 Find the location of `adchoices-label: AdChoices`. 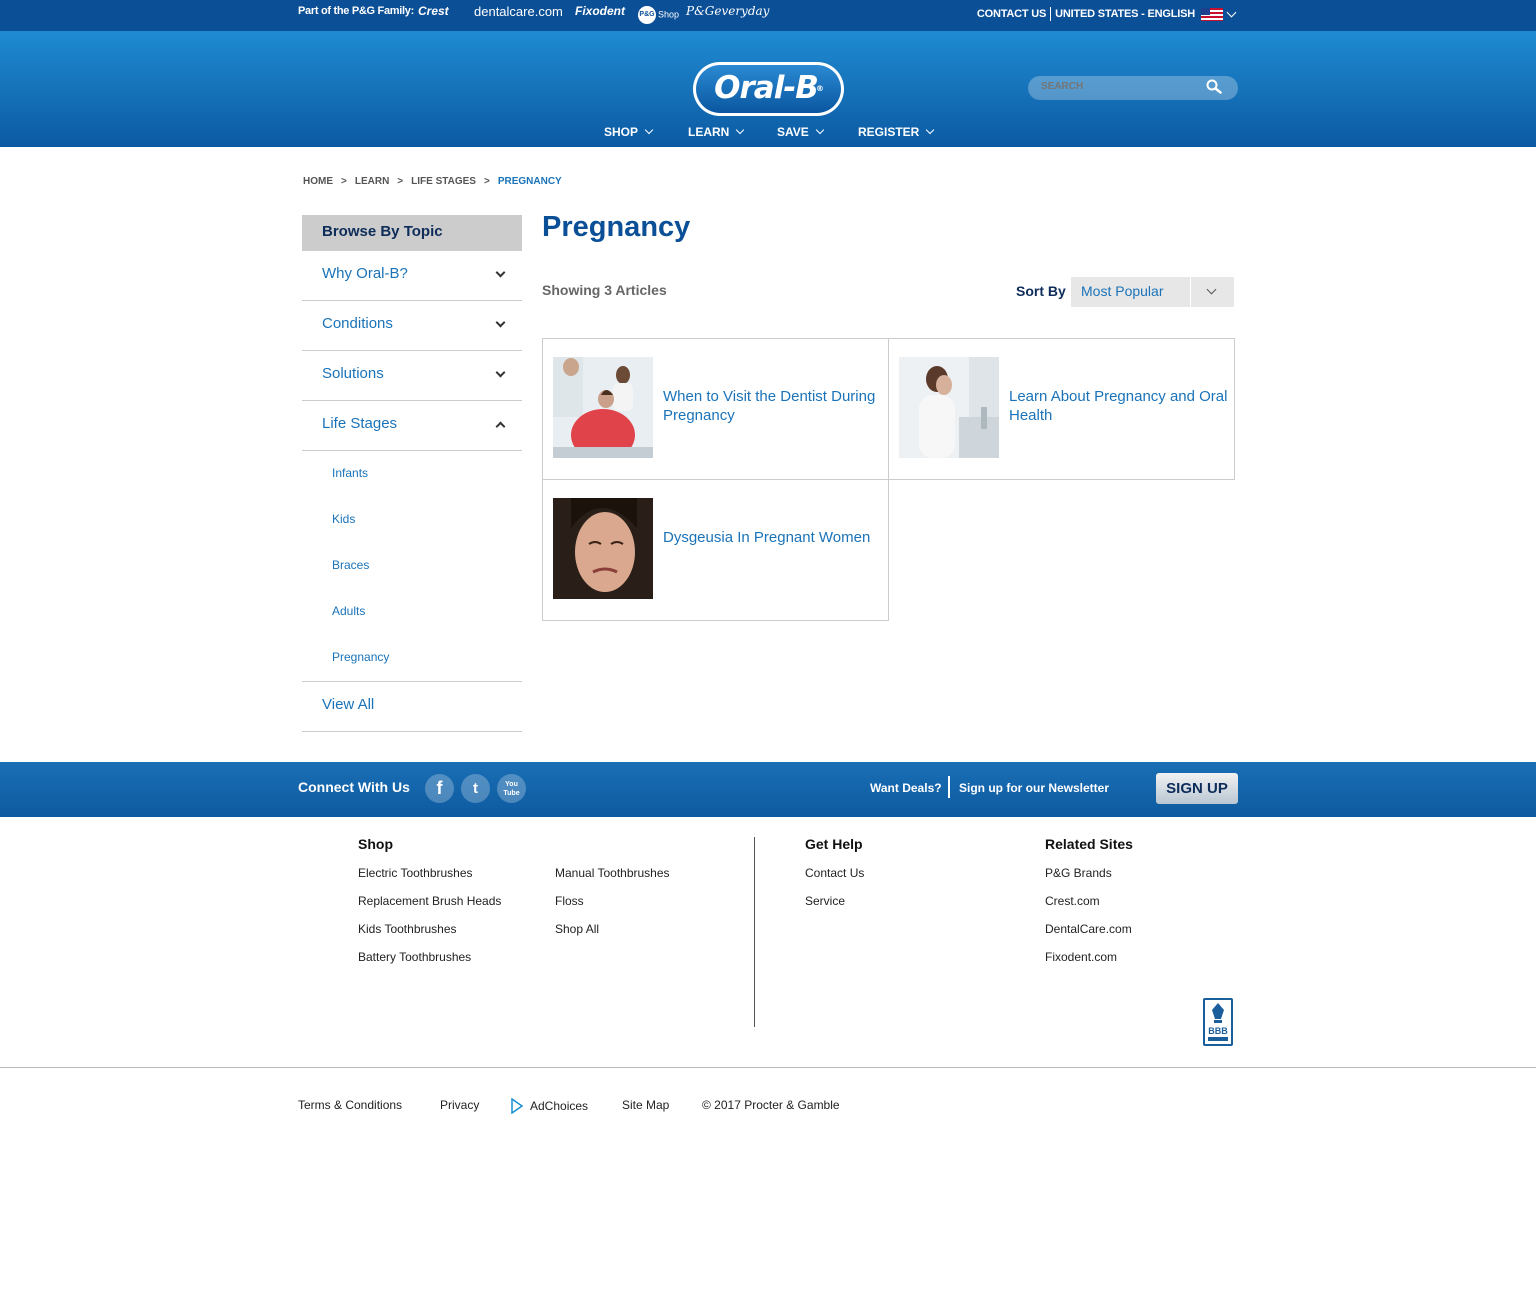

adchoices-label: AdChoices is located at coordinates (559, 1106).